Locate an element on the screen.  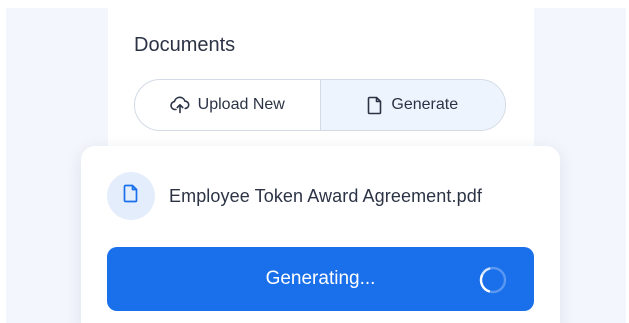
document-icon is located at coordinates (375, 105).